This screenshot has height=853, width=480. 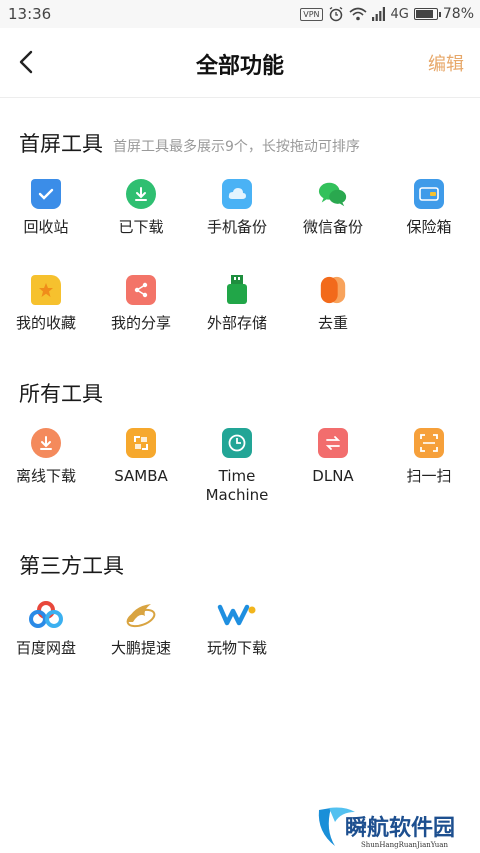 I want to click on tool-time-machine: Time Machine, so click(x=237, y=466).